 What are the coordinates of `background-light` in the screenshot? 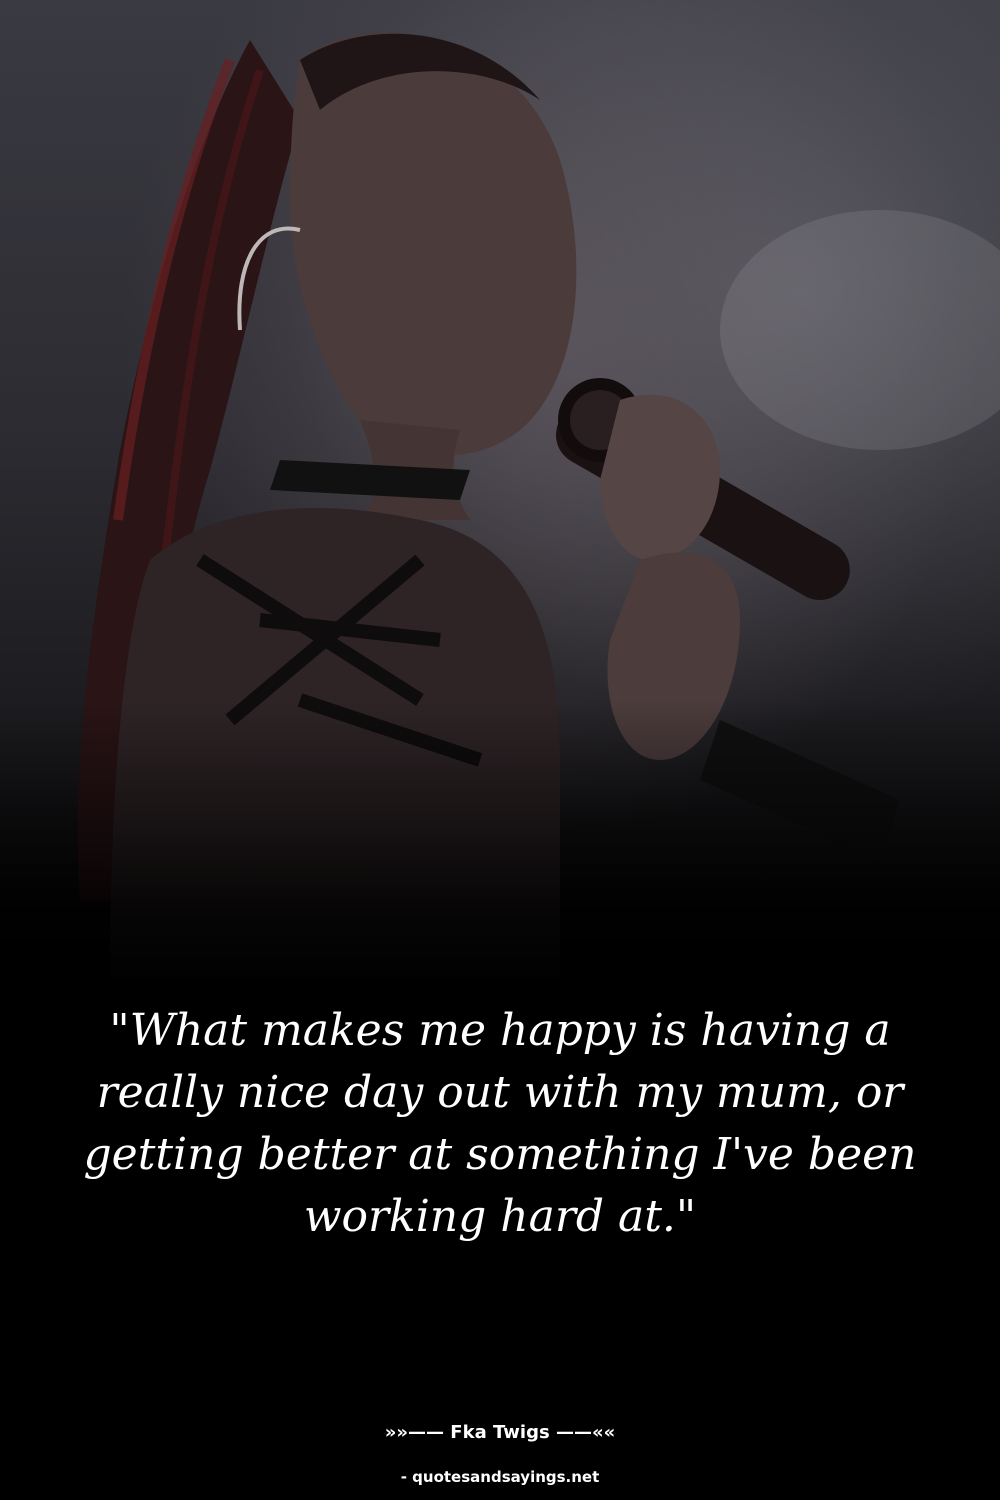 It's located at (860, 330).